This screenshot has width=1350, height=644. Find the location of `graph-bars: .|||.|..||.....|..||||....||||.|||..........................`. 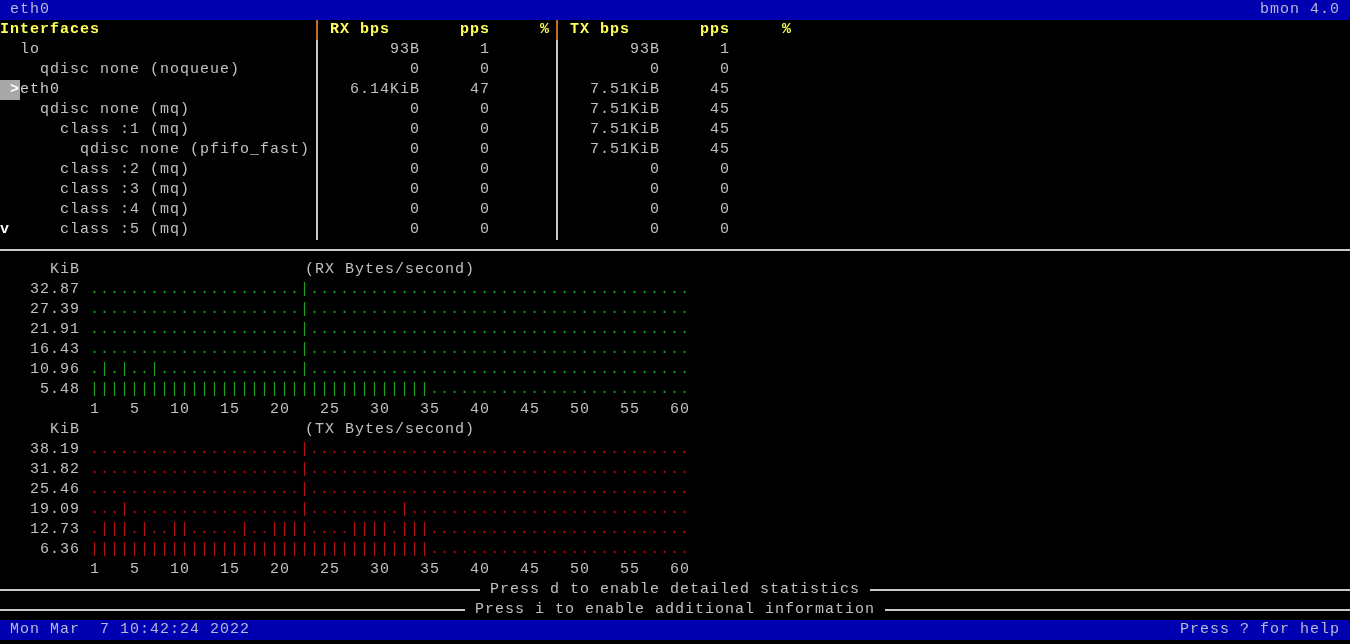

graph-bars: .|||.|..||.....|..||||....||||.|||.......................... is located at coordinates (390, 530).